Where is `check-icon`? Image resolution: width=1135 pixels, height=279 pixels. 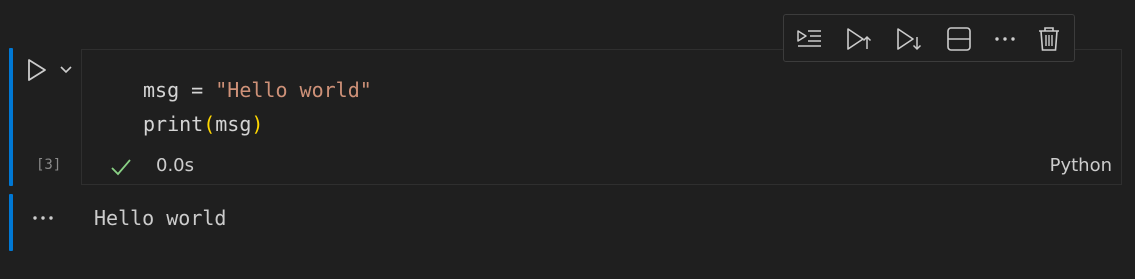 check-icon is located at coordinates (121, 167).